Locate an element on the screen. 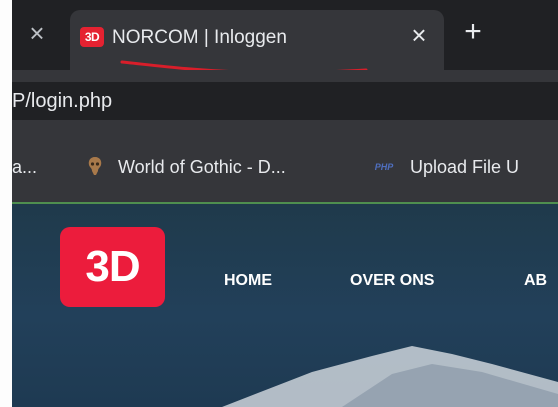 This screenshot has width=558, height=407. url-text: P/login.php is located at coordinates (62, 101).